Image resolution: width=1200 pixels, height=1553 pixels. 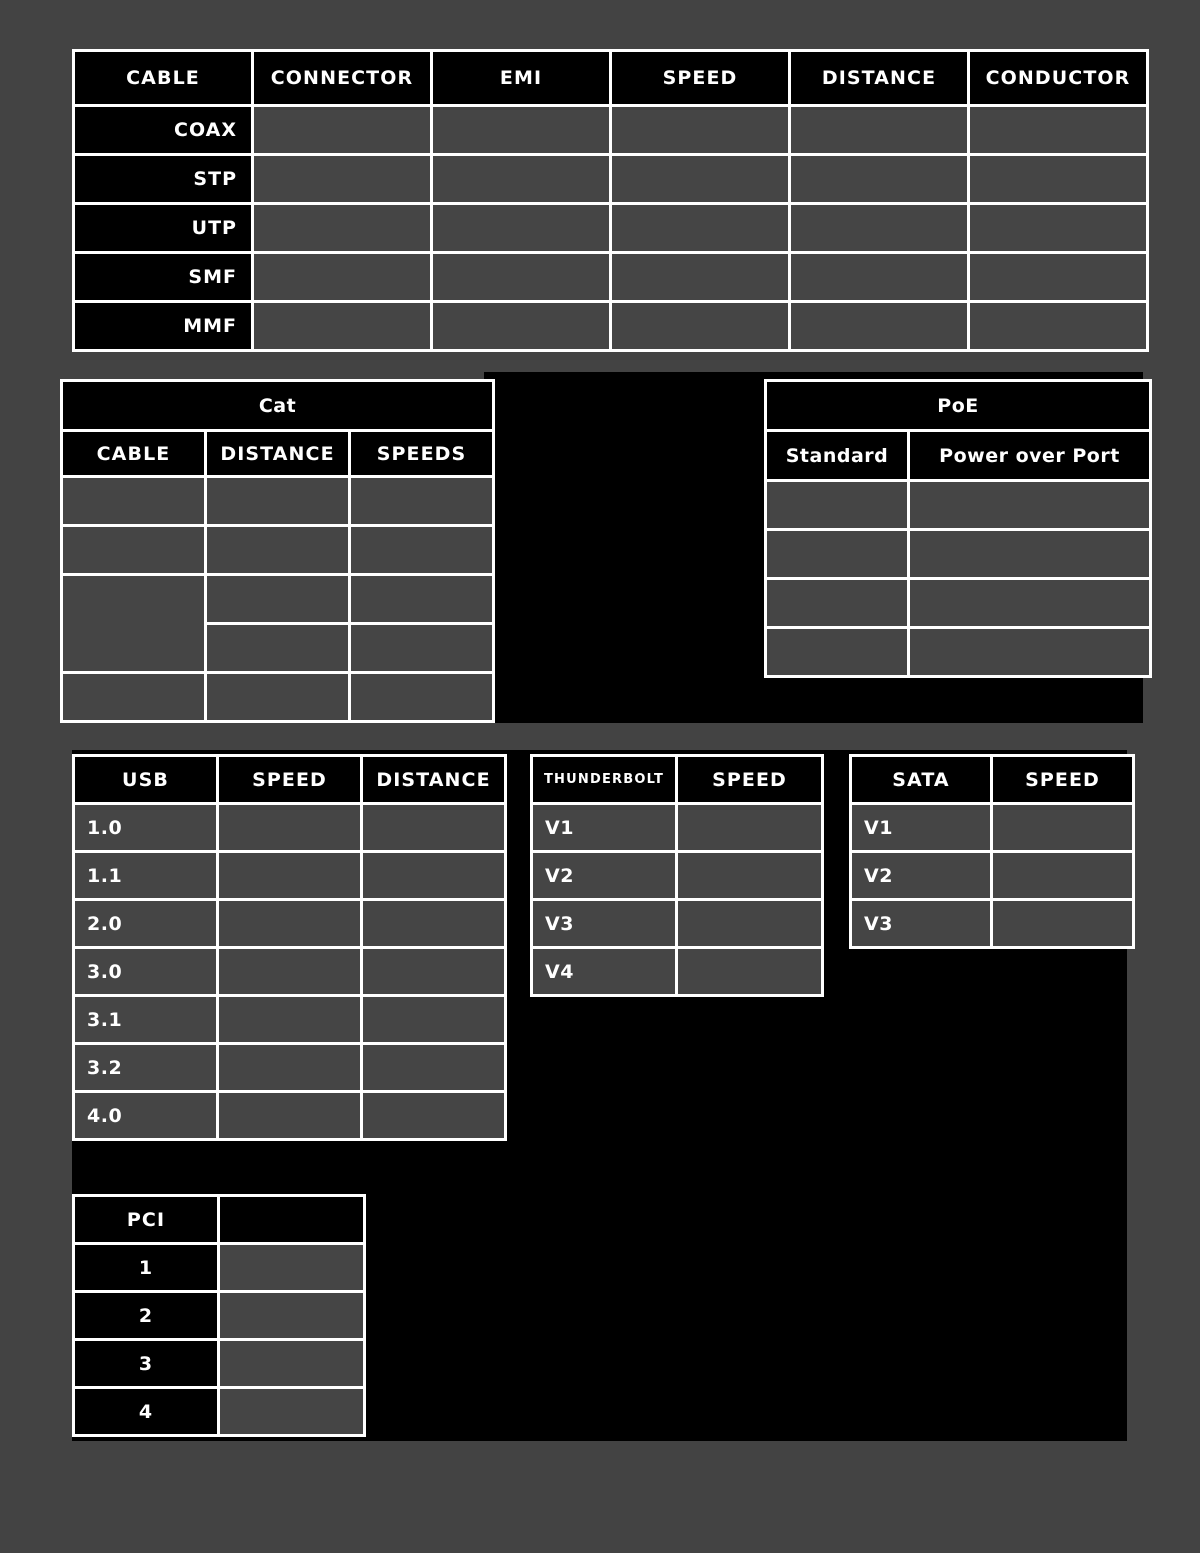 What do you see at coordinates (133, 623) in the screenshot?
I see `answer-cell-merged` at bounding box center [133, 623].